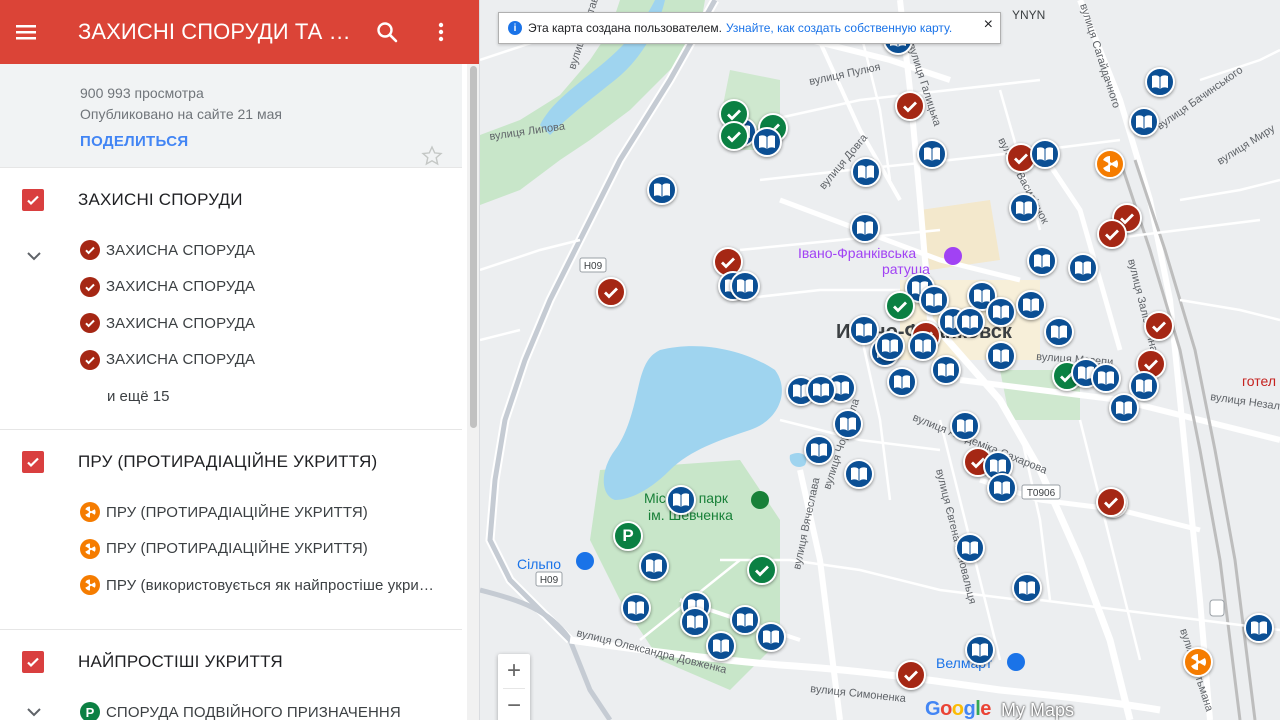 Image resolution: width=1280 pixels, height=720 pixels. I want to click on checkmark-icon, so click(33, 462).